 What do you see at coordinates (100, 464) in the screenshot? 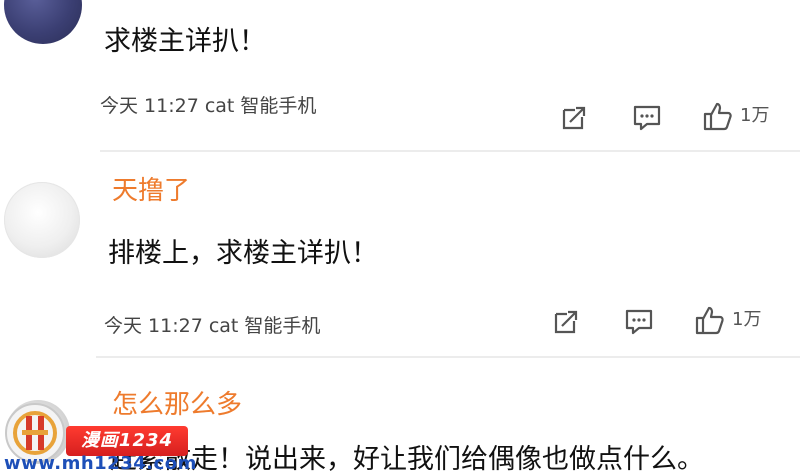
I see `watermark-url: www.mh1234.com` at bounding box center [100, 464].